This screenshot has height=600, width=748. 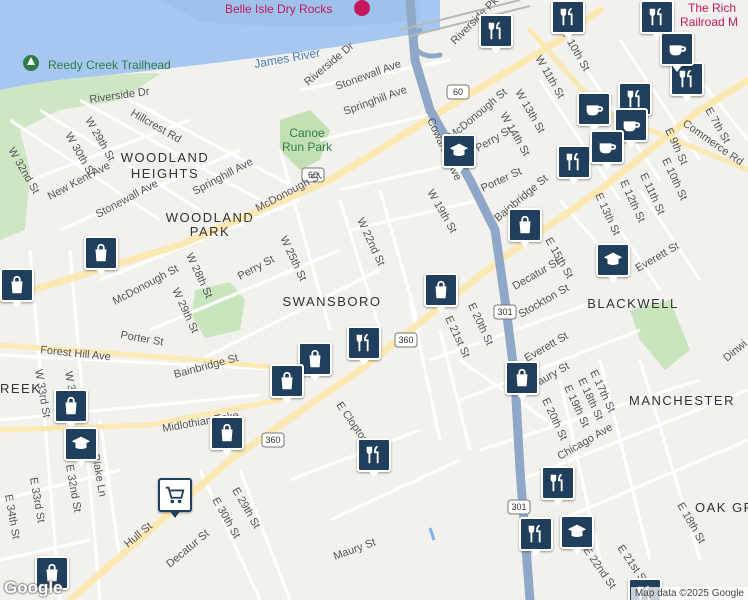 What do you see at coordinates (375, 101) in the screenshot?
I see `street-label: Springhill Ave` at bounding box center [375, 101].